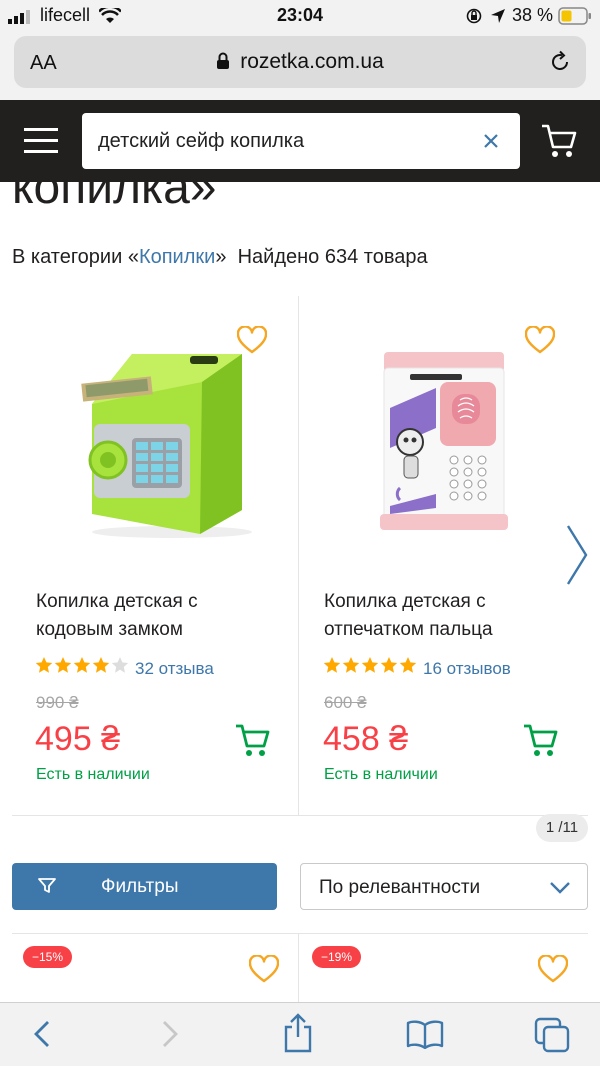 The height and width of the screenshot is (1066, 600). What do you see at coordinates (109, 630) in the screenshot?
I see `product-title-line2: кодовым замком` at bounding box center [109, 630].